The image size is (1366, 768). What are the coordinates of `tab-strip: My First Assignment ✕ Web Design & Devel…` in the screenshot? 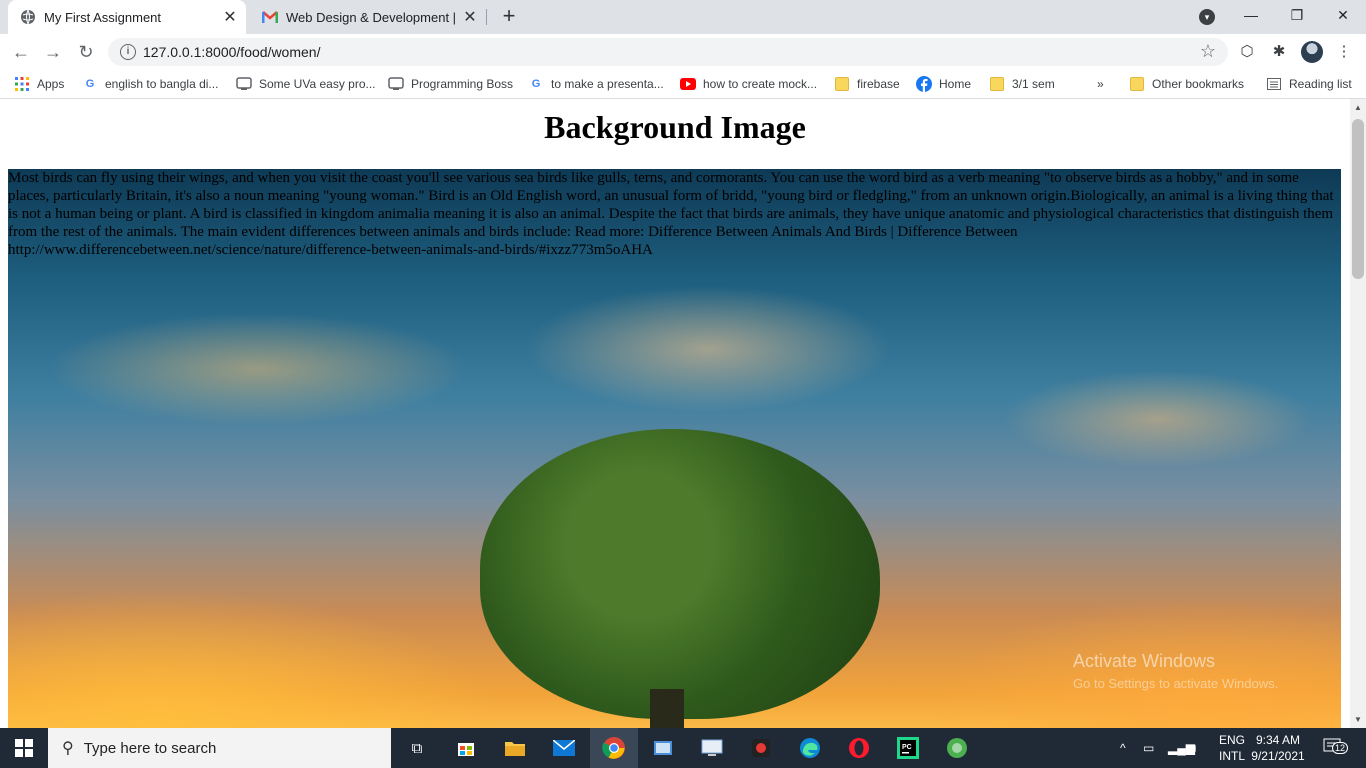 It's located at (683, 17).